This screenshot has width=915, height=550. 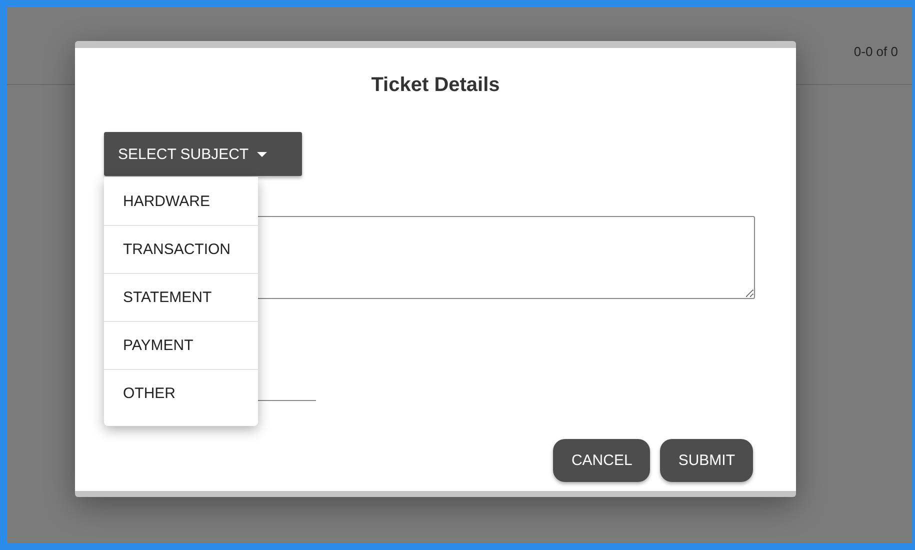 I want to click on caret-icon, so click(x=261, y=154).